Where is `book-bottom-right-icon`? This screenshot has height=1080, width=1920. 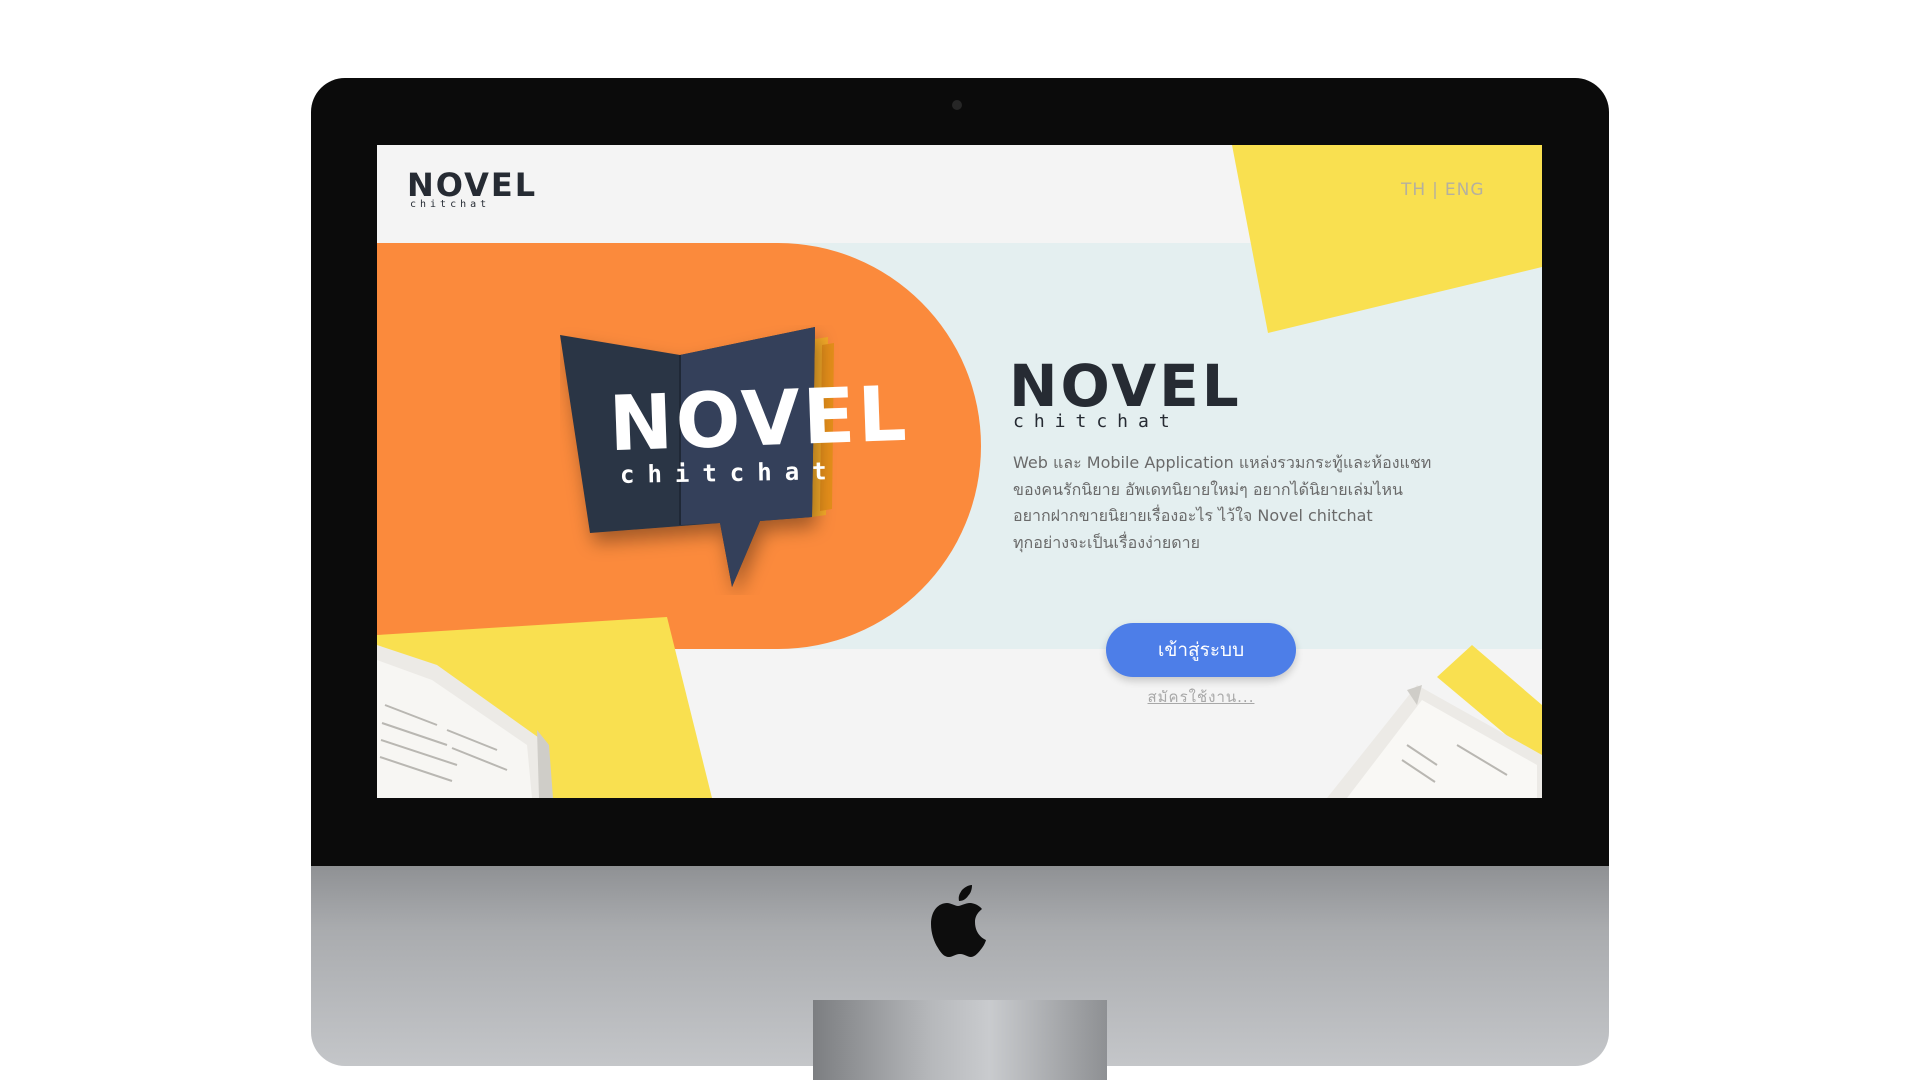
book-bottom-right-icon is located at coordinates (1434, 741).